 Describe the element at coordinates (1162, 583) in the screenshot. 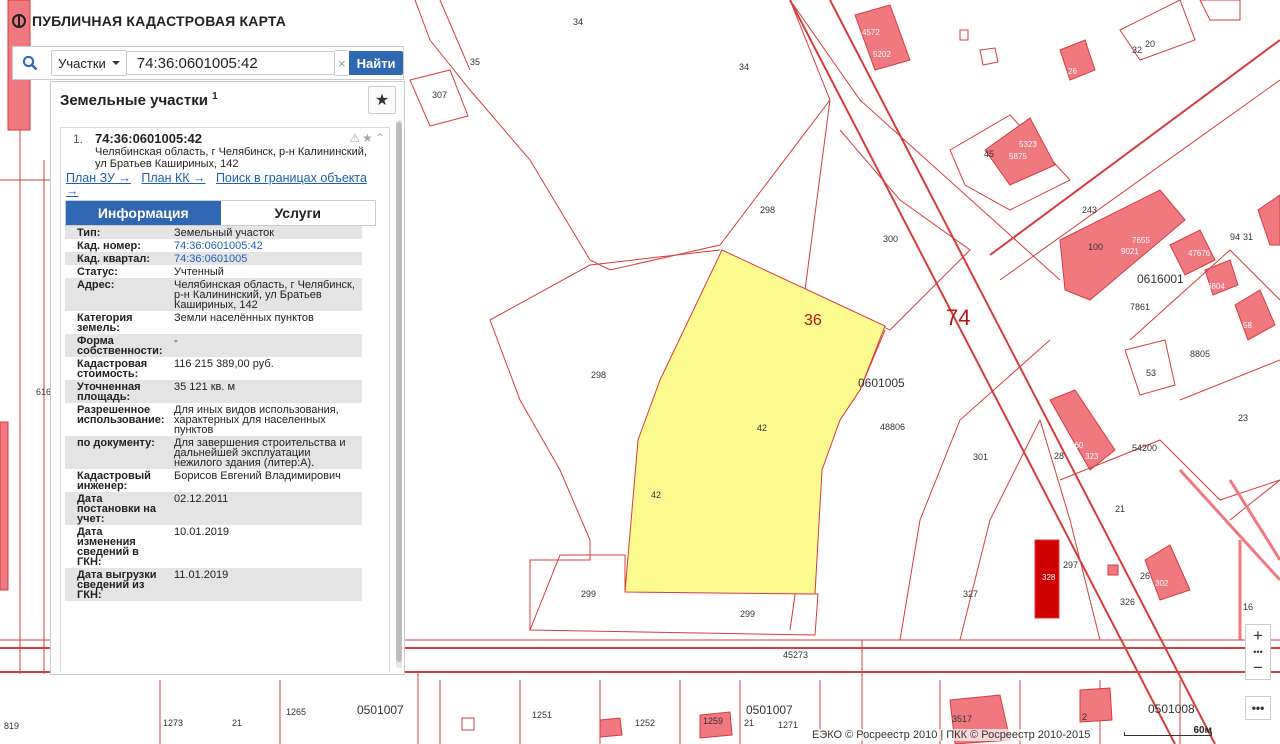

I see `map-label: 302` at that location.